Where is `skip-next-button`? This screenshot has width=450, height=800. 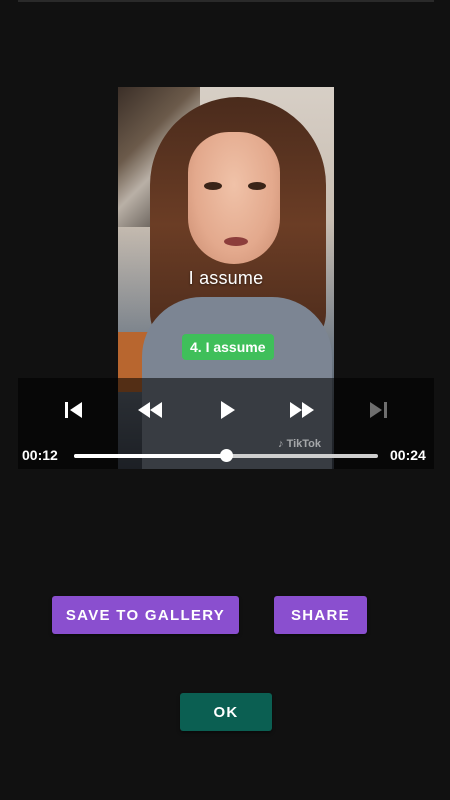 skip-next-button is located at coordinates (378, 410).